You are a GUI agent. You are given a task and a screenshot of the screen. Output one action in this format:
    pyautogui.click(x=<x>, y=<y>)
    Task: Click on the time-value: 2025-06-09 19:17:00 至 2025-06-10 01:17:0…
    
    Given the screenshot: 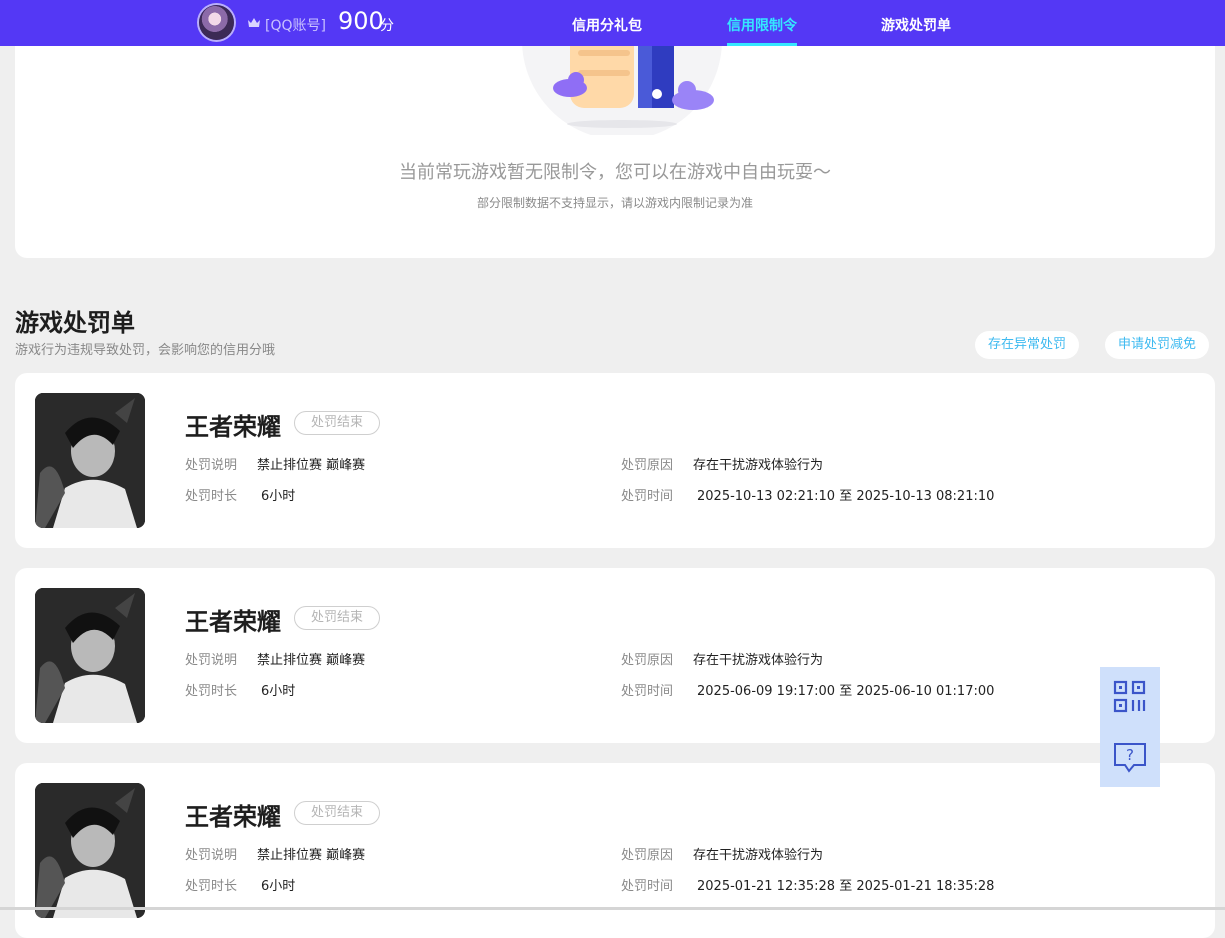 What is the action you would take?
    pyautogui.click(x=846, y=691)
    